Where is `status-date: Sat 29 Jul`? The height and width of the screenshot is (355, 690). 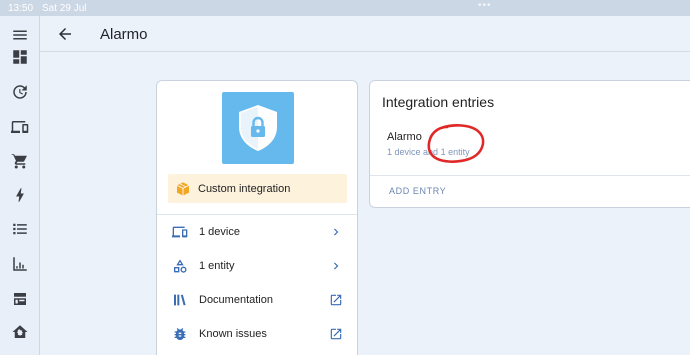 status-date: Sat 29 Jul is located at coordinates (64, 8).